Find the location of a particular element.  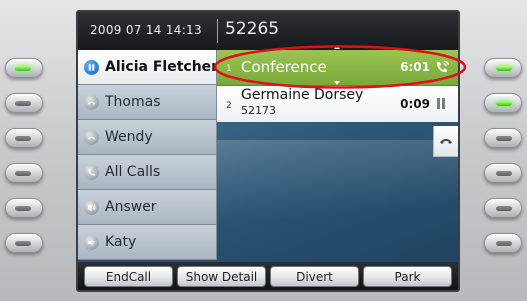

line-2-led-icon is located at coordinates (23, 103).